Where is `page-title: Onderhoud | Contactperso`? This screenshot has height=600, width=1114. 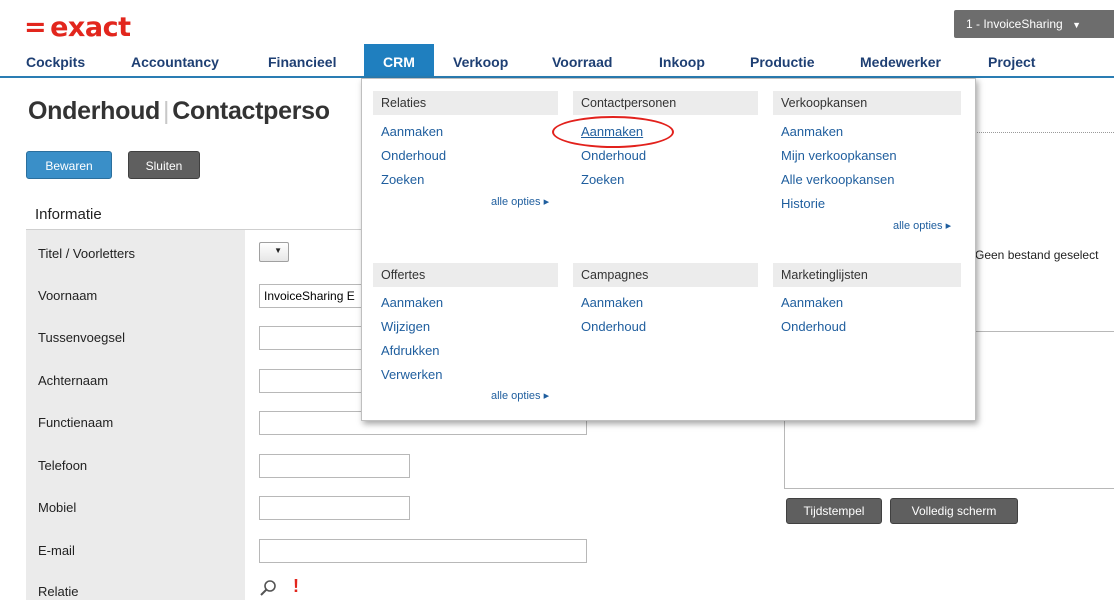 page-title: Onderhoud | Contactperso is located at coordinates (179, 111).